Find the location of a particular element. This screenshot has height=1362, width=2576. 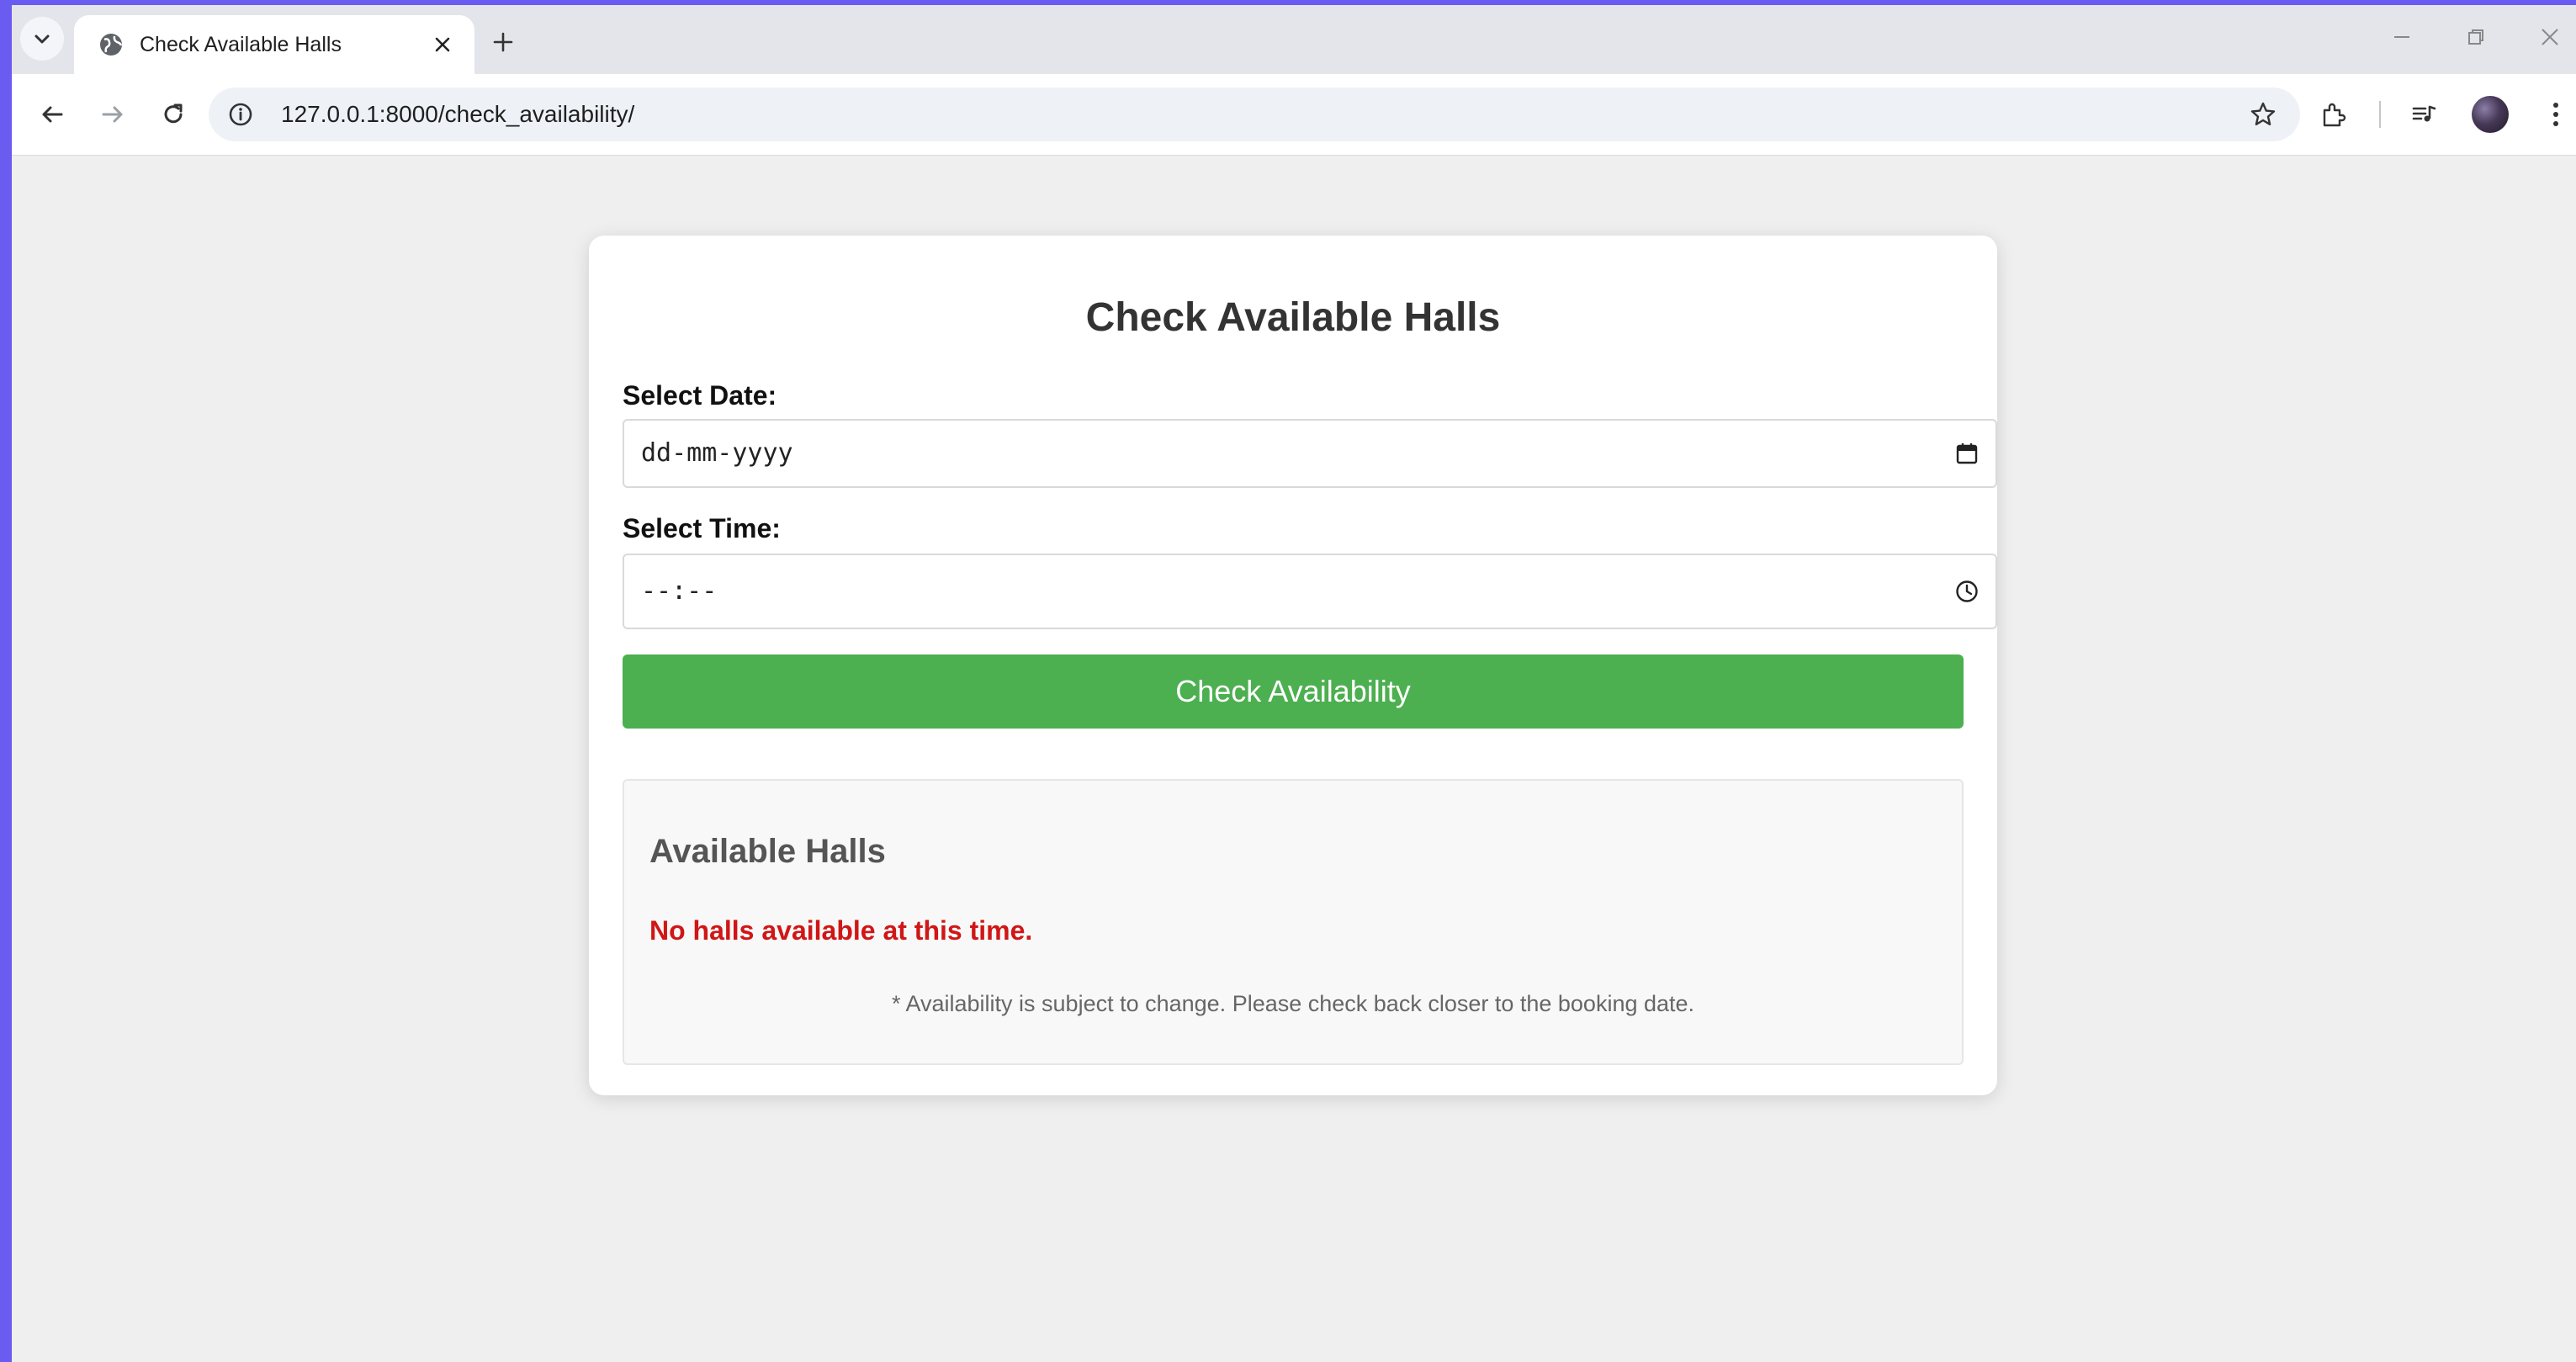

results-title: Available Halls is located at coordinates (767, 851).